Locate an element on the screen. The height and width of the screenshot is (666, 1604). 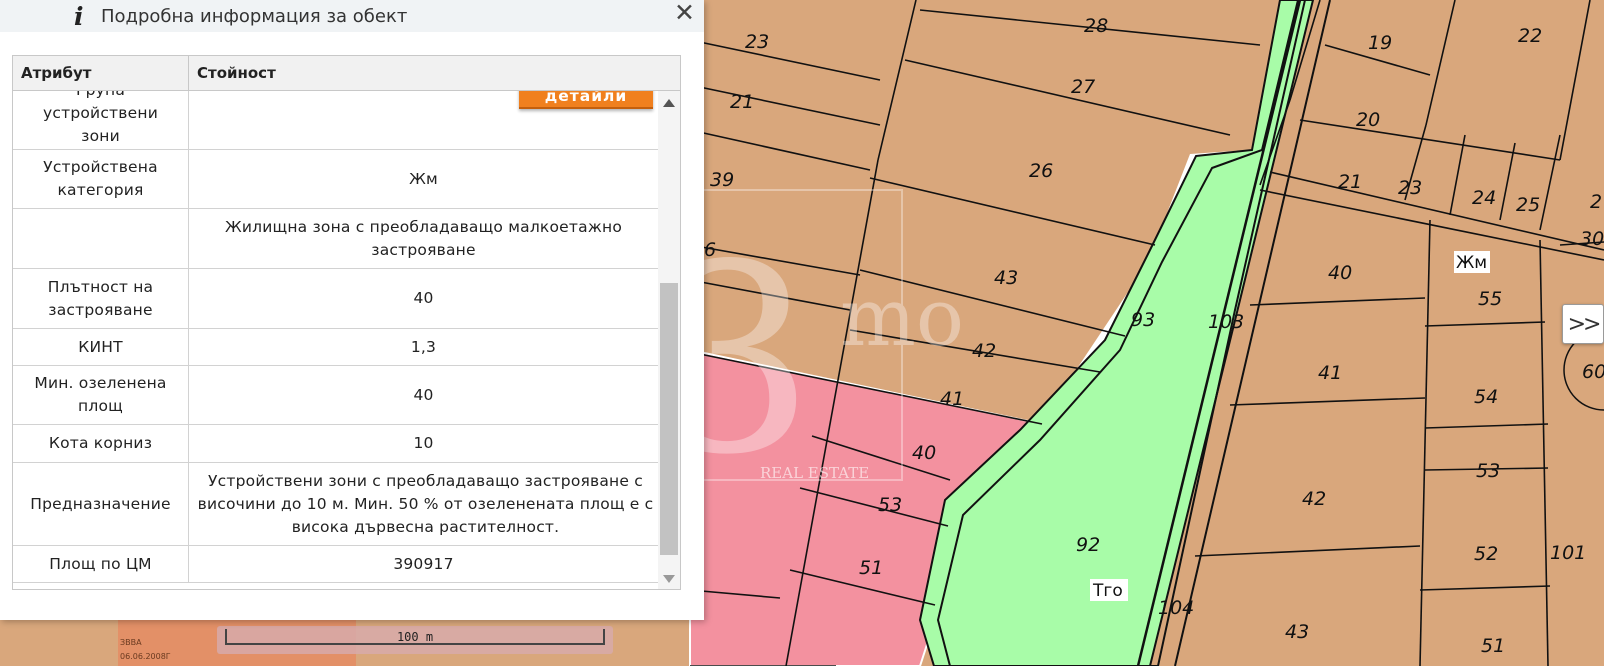
parcel-number: 30 is located at coordinates (1592, 239).